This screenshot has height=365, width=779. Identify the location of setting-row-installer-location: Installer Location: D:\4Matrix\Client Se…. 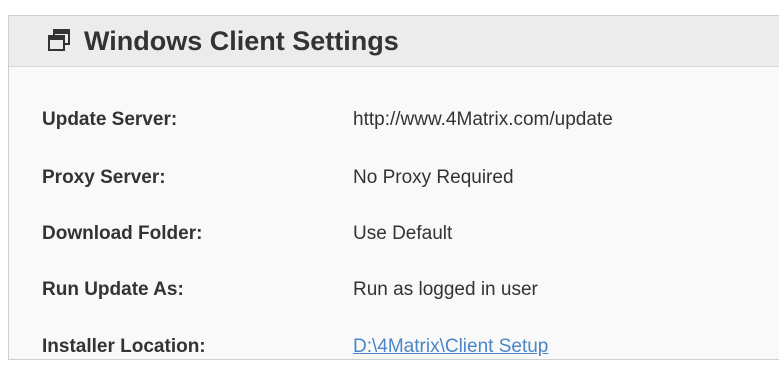
(394, 346).